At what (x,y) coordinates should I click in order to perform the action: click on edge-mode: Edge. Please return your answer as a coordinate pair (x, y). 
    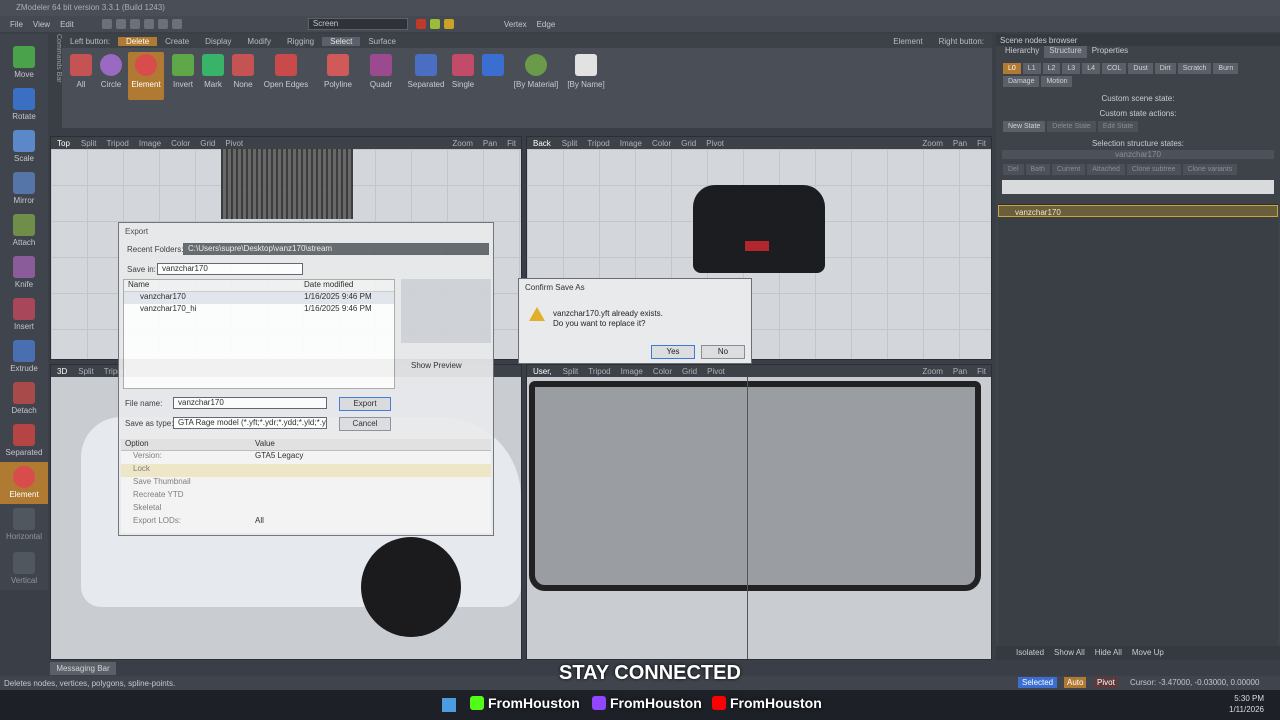
    Looking at the image, I should click on (546, 24).